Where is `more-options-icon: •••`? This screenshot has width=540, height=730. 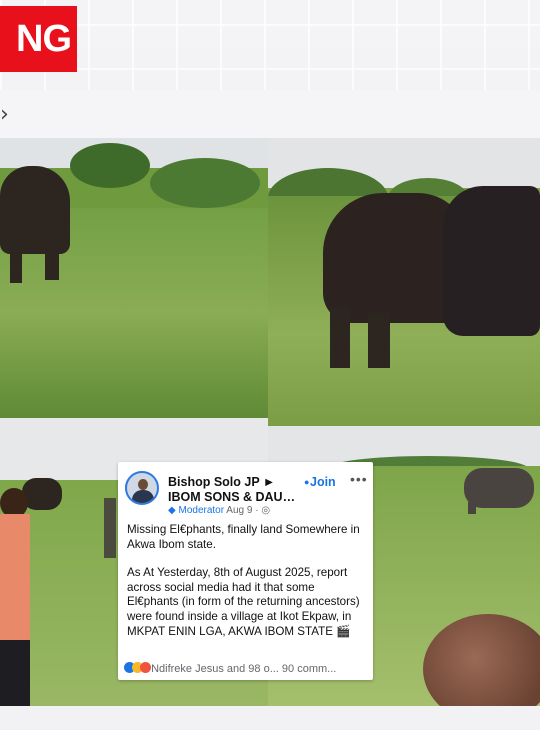
more-options-icon: ••• is located at coordinates (359, 479).